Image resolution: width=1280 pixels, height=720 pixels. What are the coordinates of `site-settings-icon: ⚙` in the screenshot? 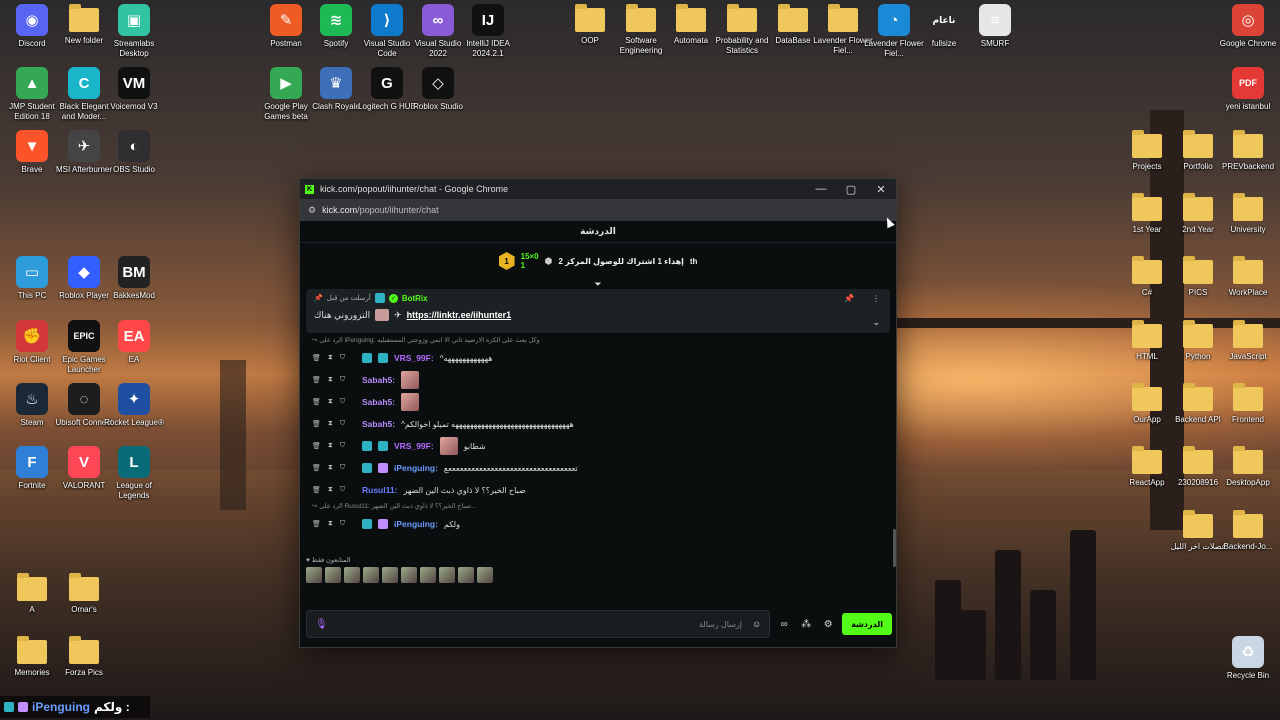 It's located at (312, 210).